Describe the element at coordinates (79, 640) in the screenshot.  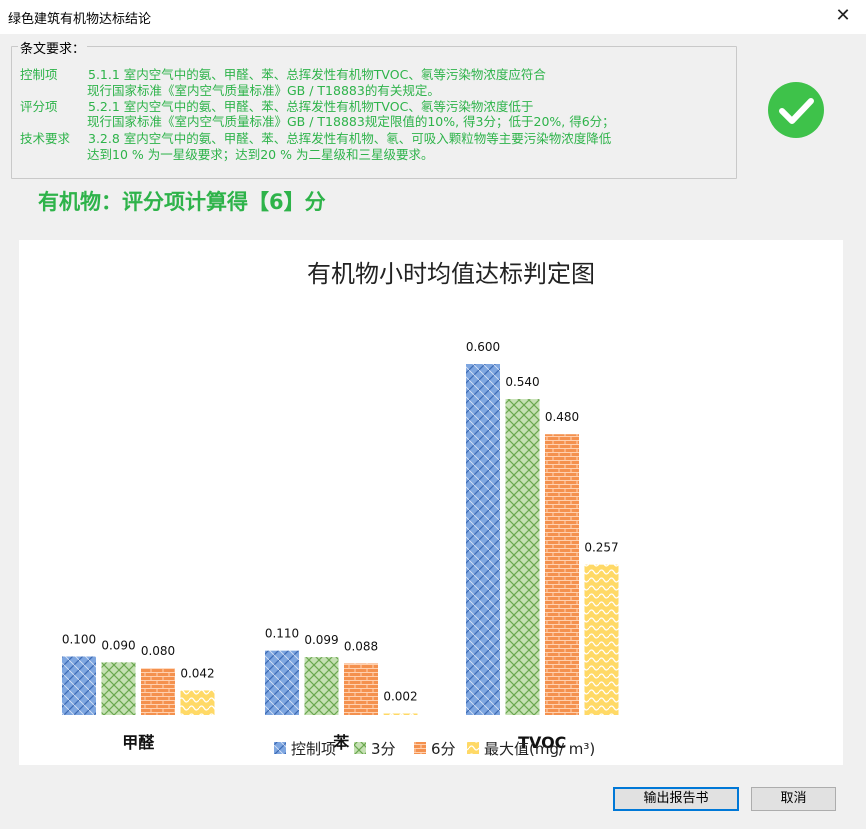
I see `bar-value-label: 0.100` at that location.